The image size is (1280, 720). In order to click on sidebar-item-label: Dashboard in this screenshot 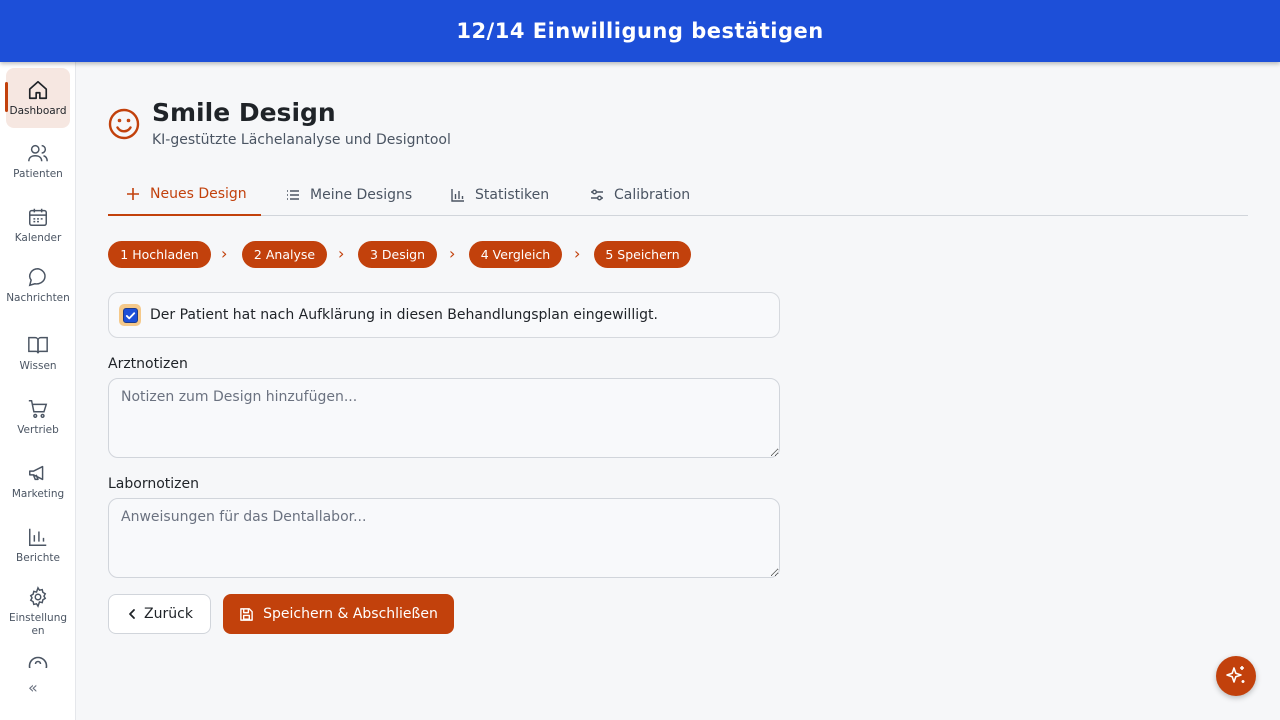, I will do `click(38, 111)`.